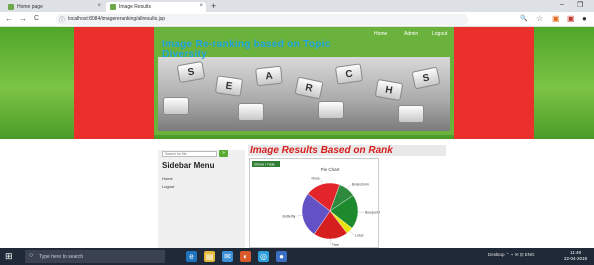 The height and width of the screenshot is (265, 594). What do you see at coordinates (168, 186) in the screenshot?
I see `sidebar-link-logout: Logout` at bounding box center [168, 186].